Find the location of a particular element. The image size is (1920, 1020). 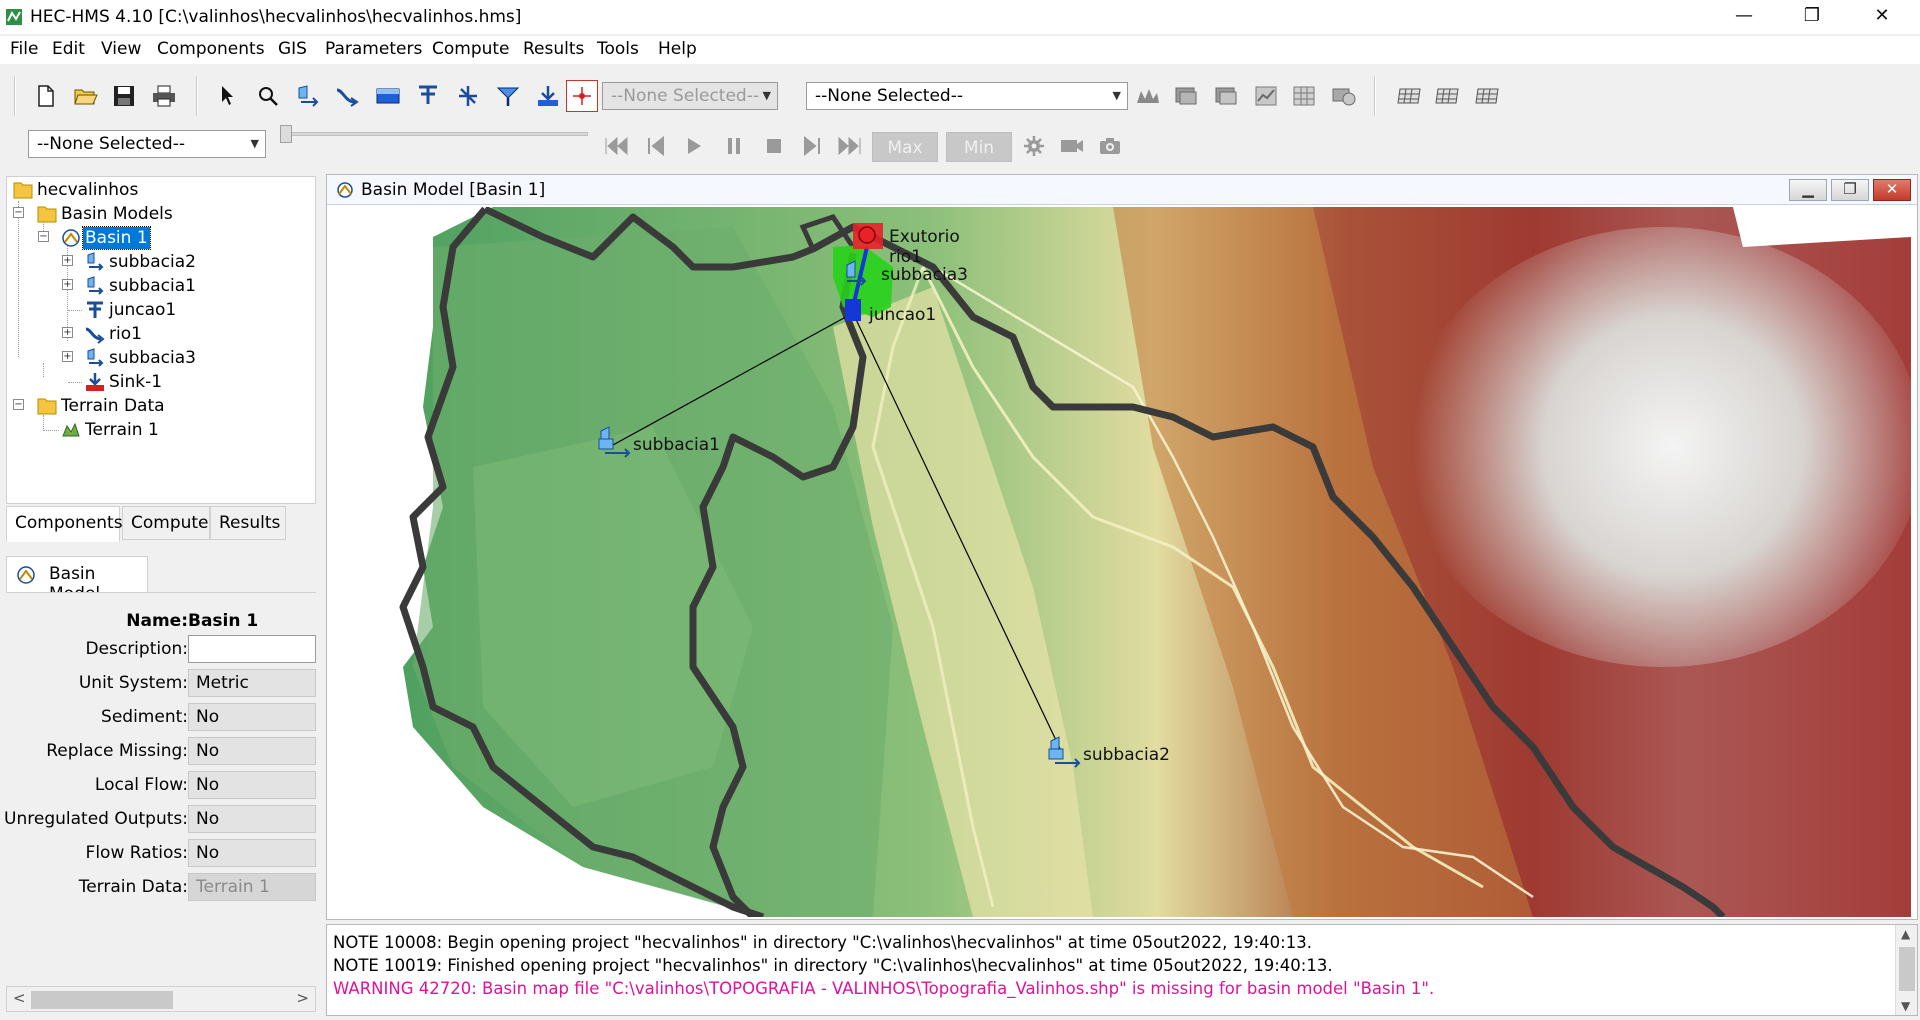

reach-icon is located at coordinates (95, 335).